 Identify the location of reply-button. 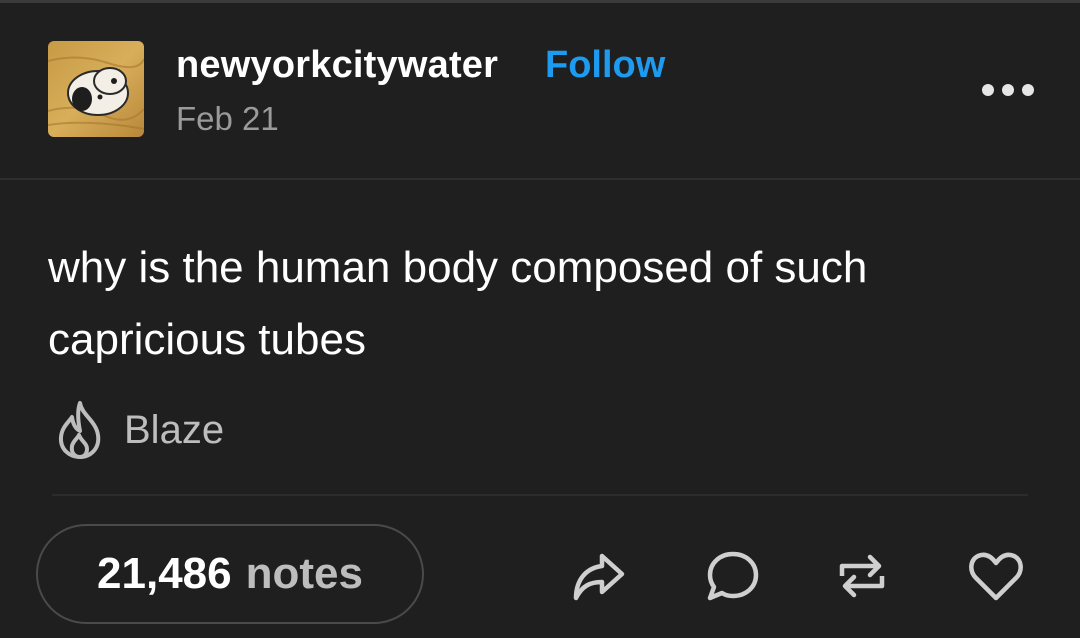
(732, 576).